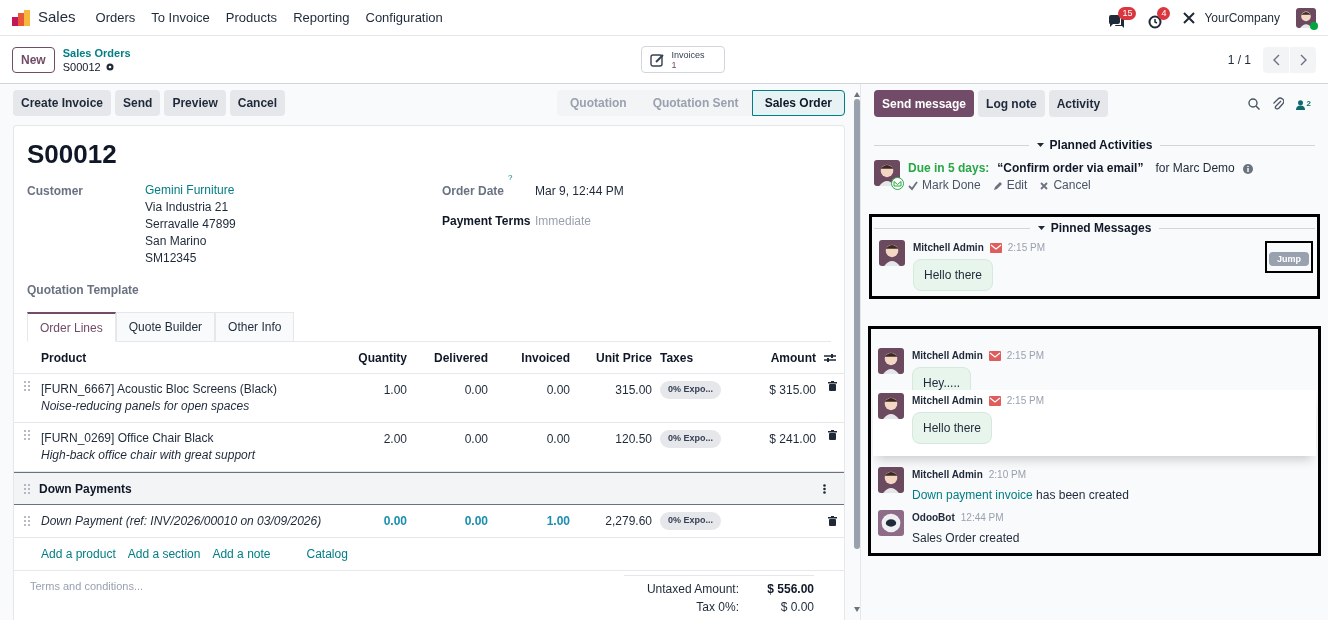  What do you see at coordinates (830, 357) in the screenshot?
I see `column-settings-icon` at bounding box center [830, 357].